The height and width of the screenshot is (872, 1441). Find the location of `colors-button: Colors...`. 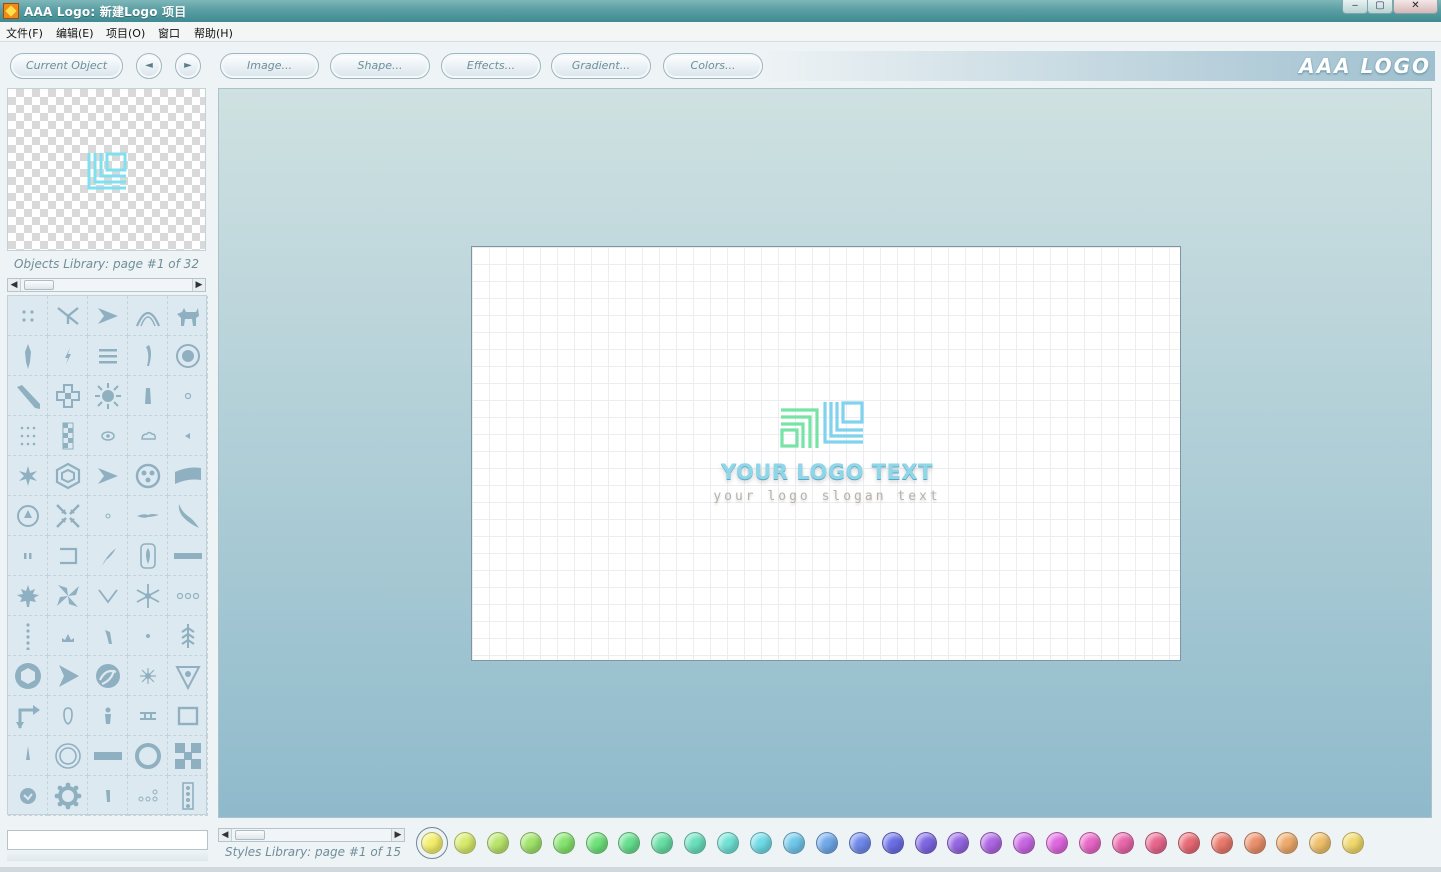

colors-button: Colors... is located at coordinates (713, 66).